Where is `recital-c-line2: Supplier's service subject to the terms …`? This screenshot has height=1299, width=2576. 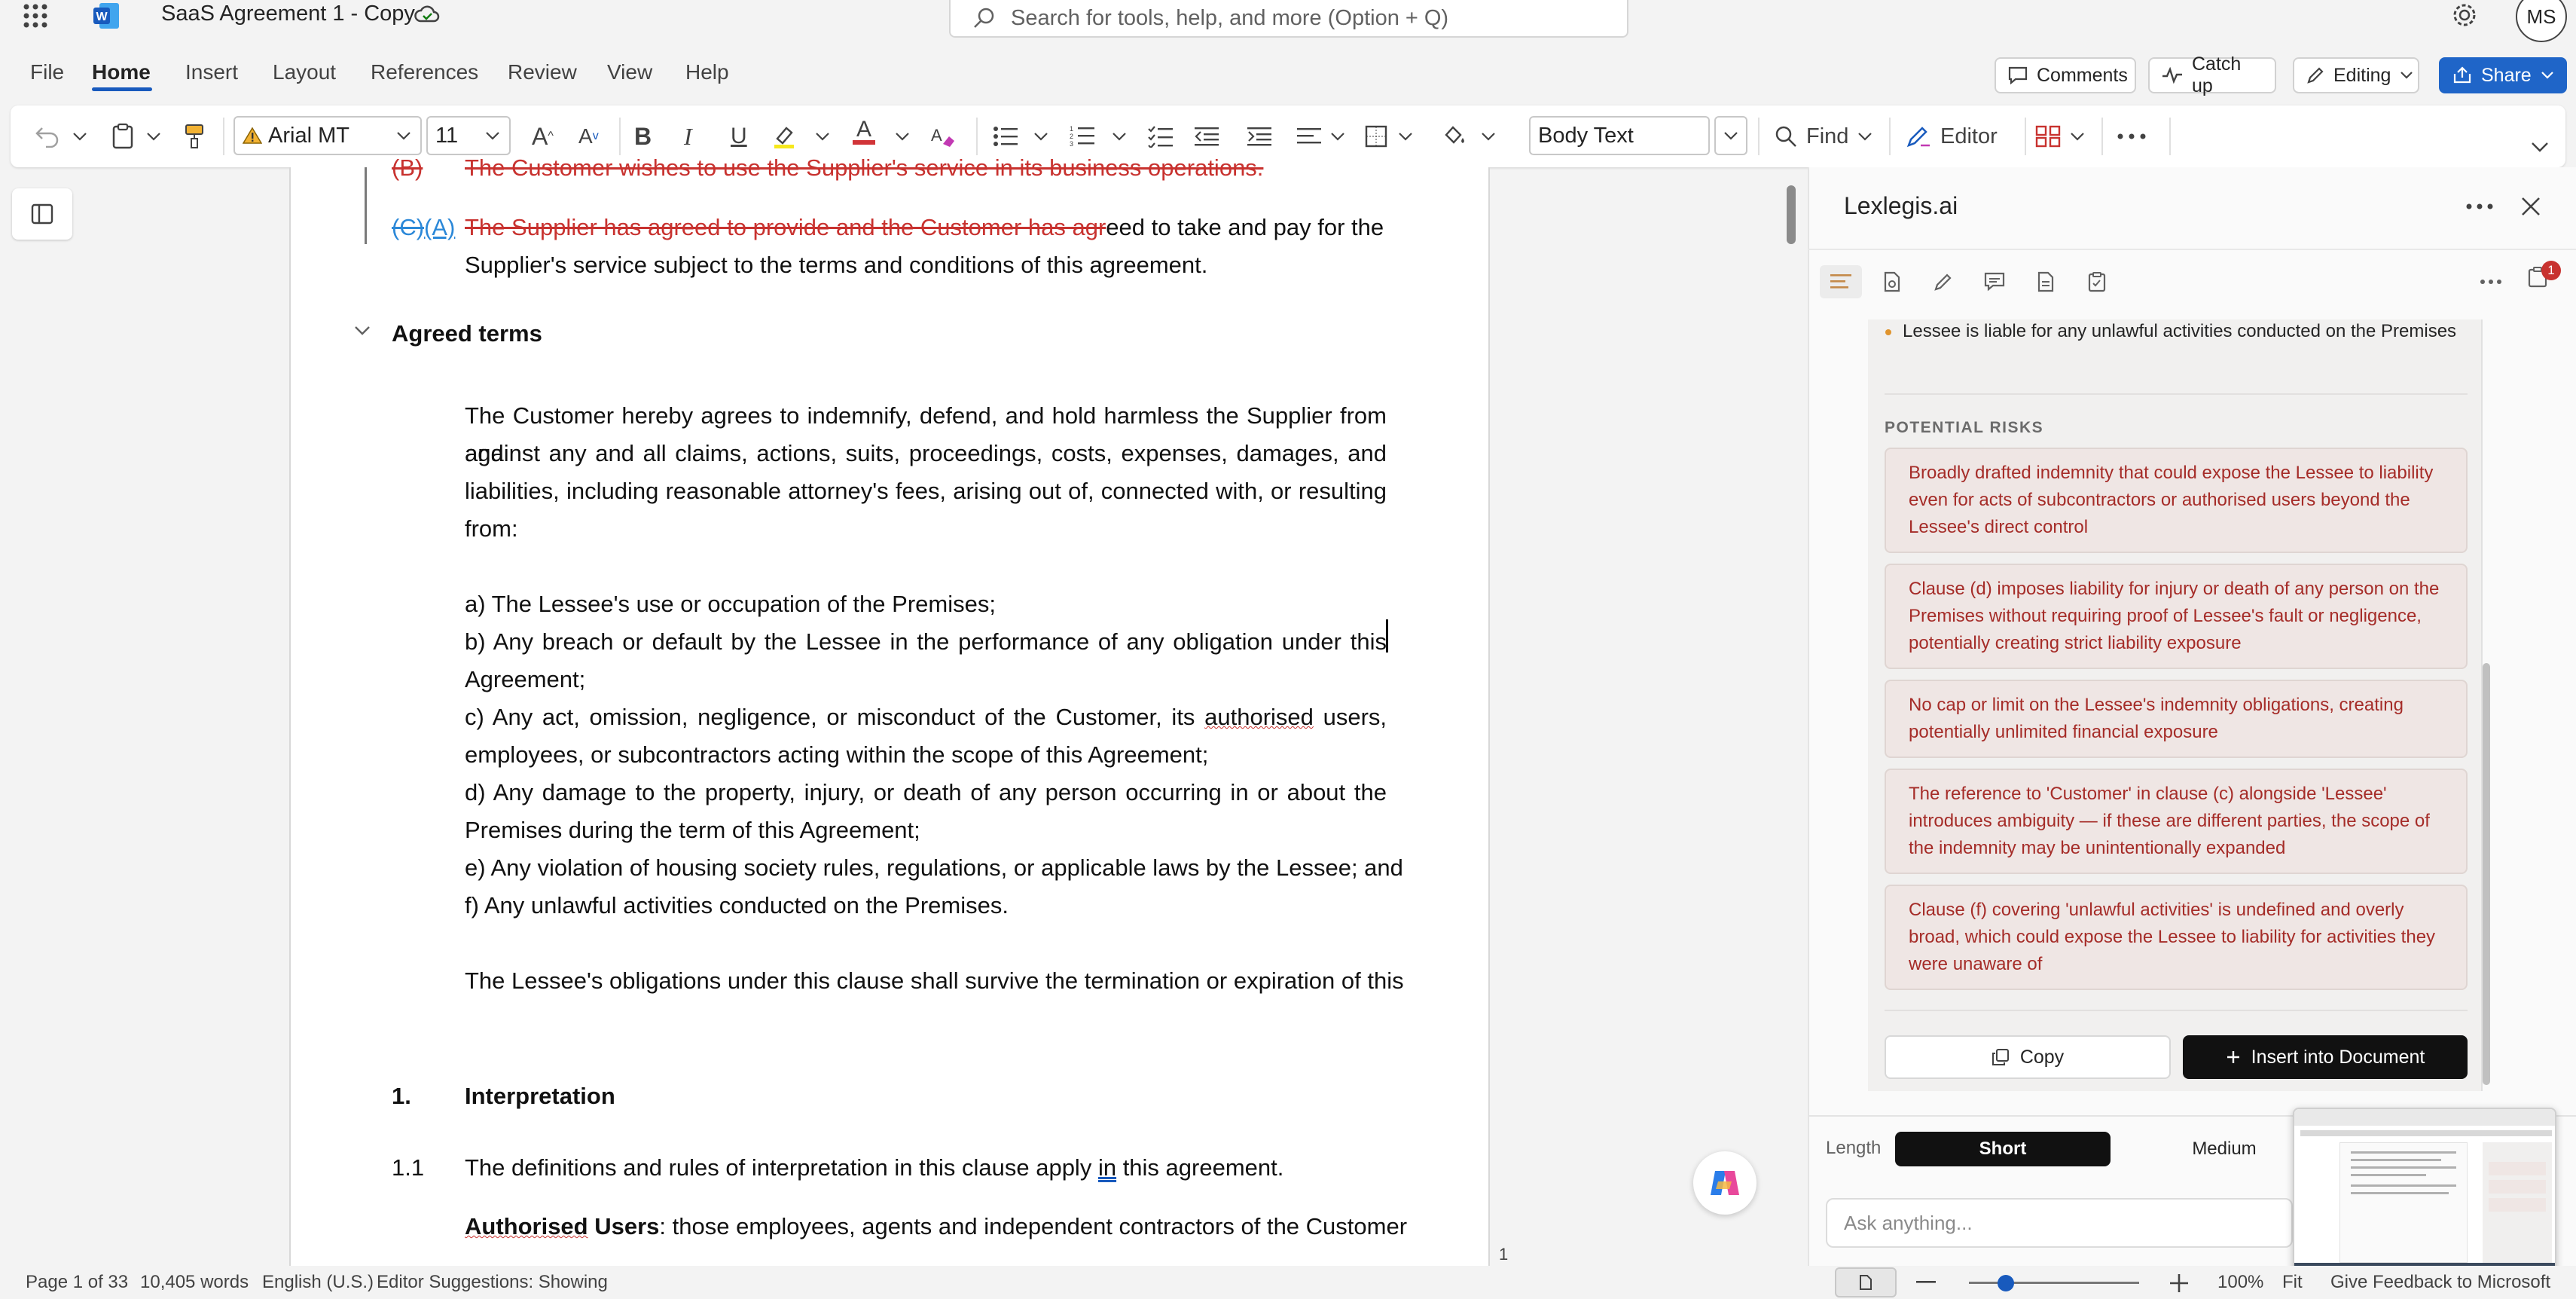 recital-c-line2: Supplier's service subject to the terms … is located at coordinates (836, 265).